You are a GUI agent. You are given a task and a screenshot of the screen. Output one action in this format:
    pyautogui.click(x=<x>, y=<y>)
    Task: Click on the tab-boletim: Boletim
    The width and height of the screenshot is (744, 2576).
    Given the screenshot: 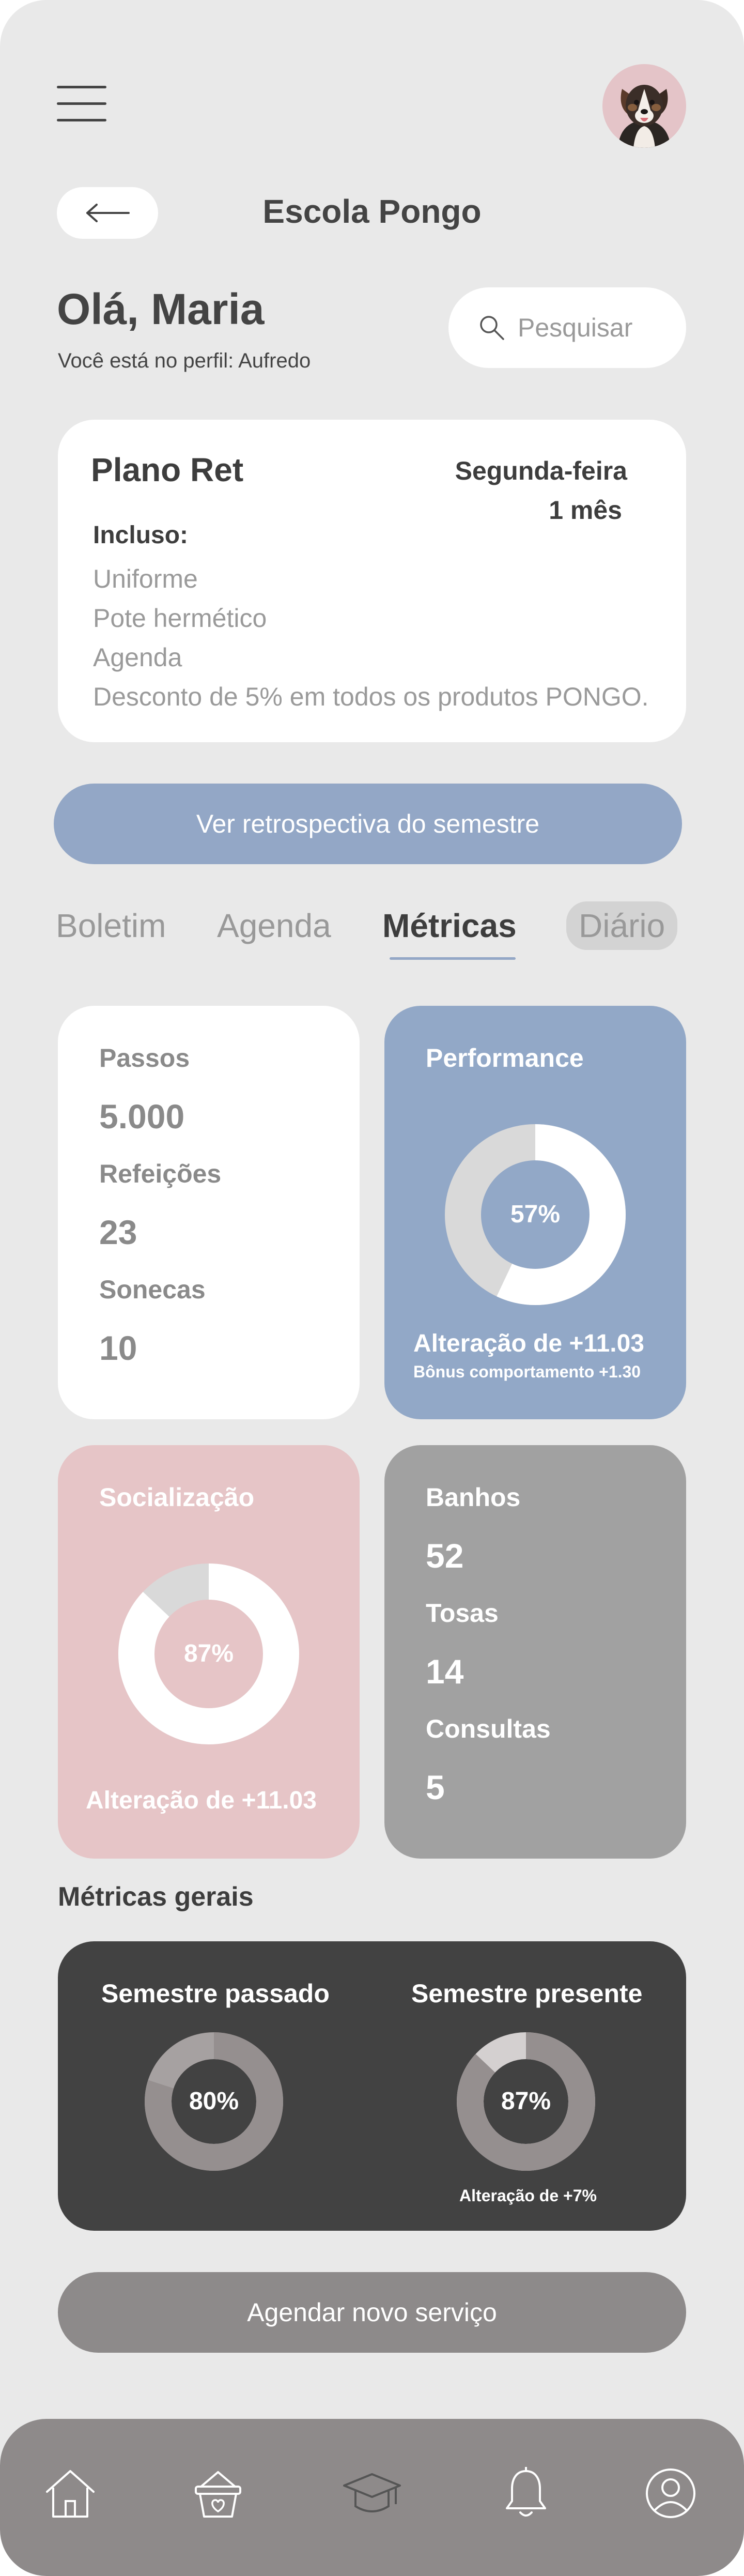 What is the action you would take?
    pyautogui.click(x=111, y=926)
    